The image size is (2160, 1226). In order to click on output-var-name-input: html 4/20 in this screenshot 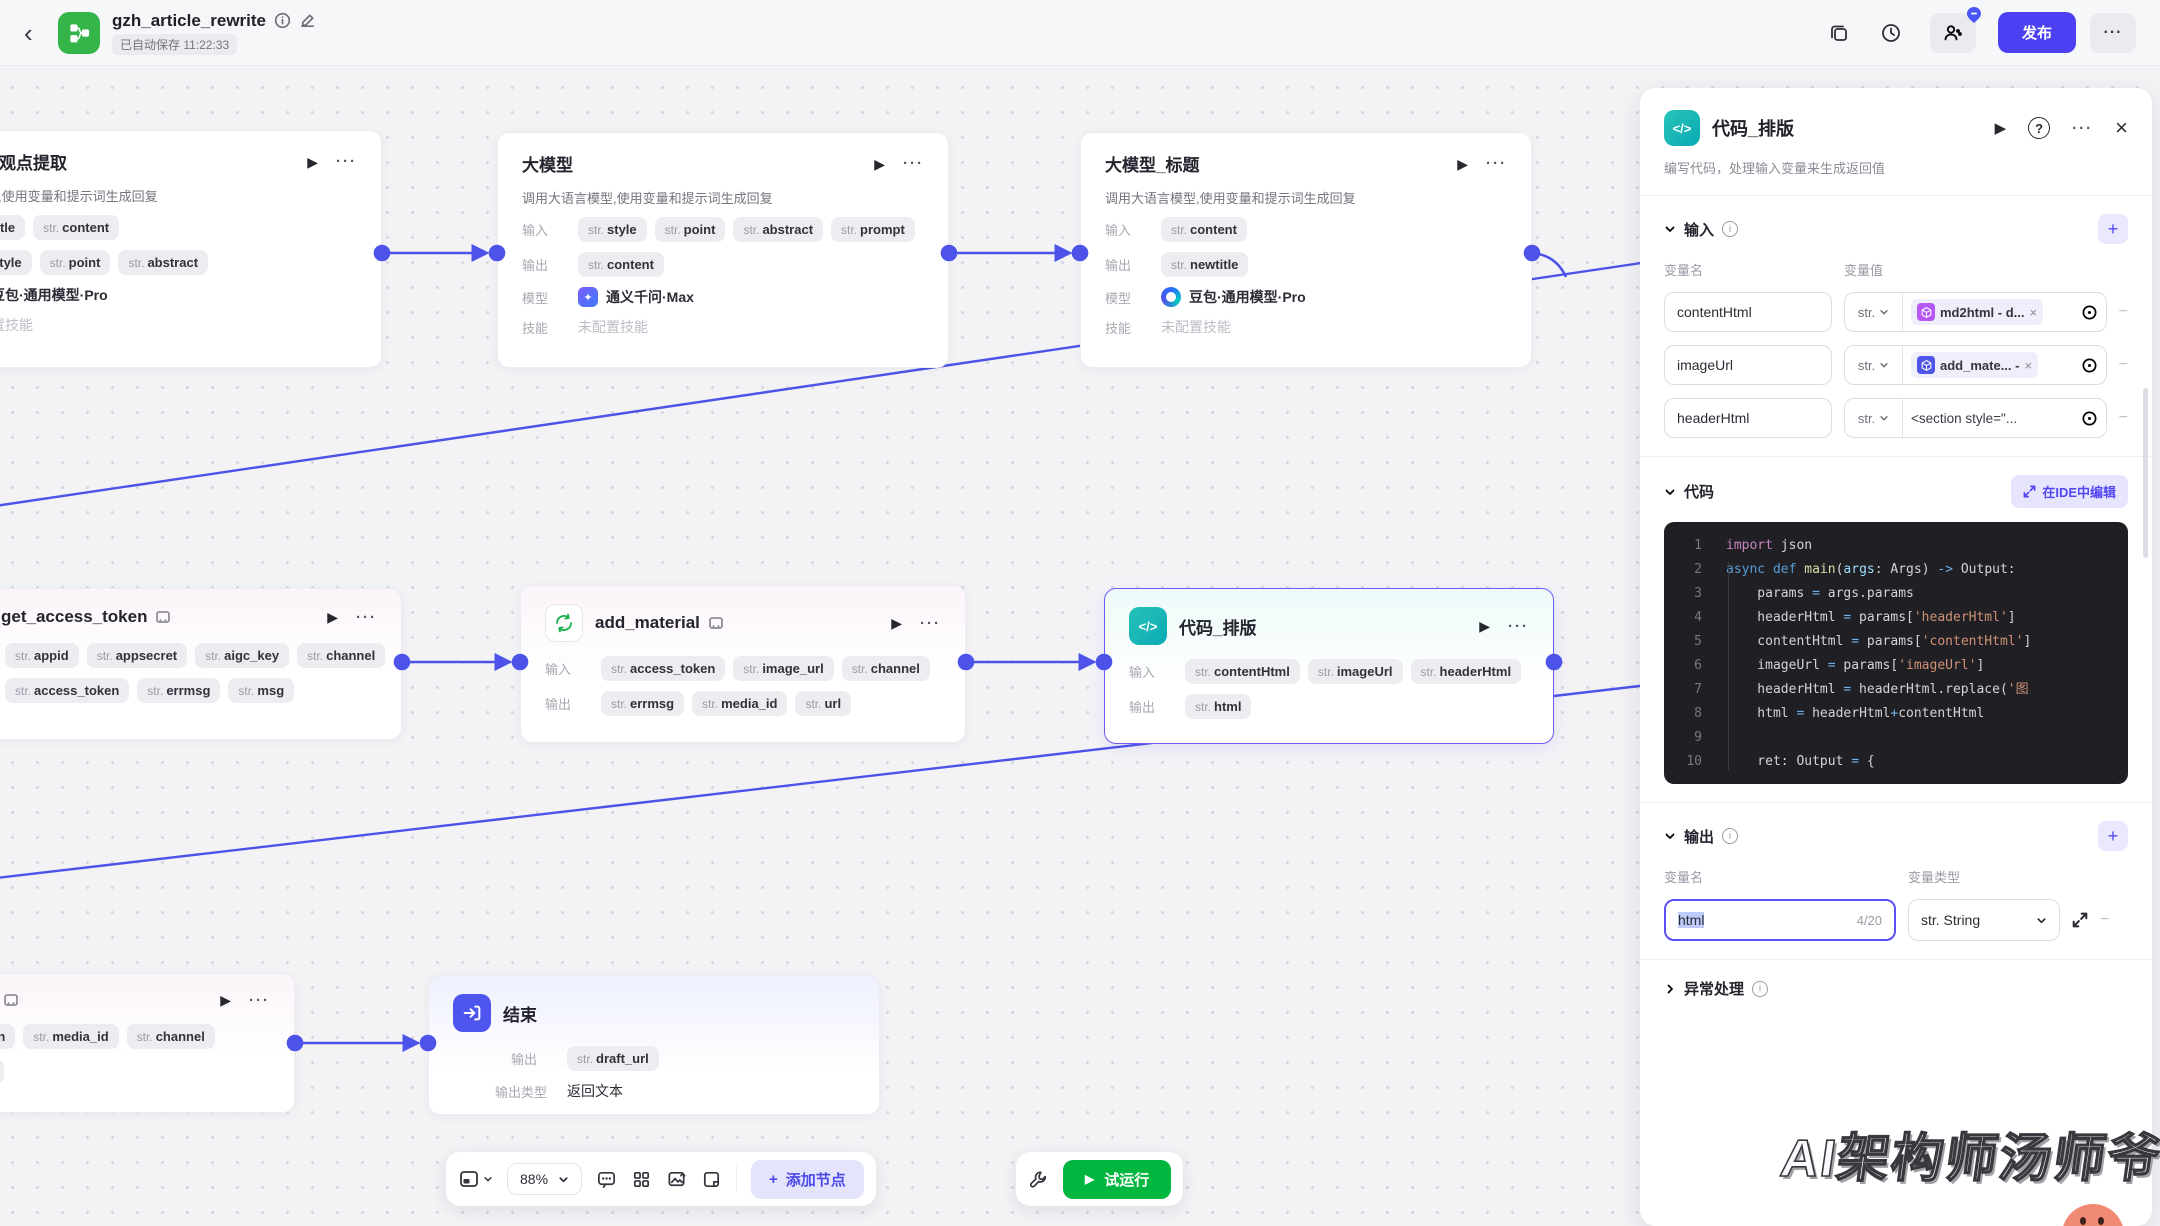, I will do `click(1780, 920)`.